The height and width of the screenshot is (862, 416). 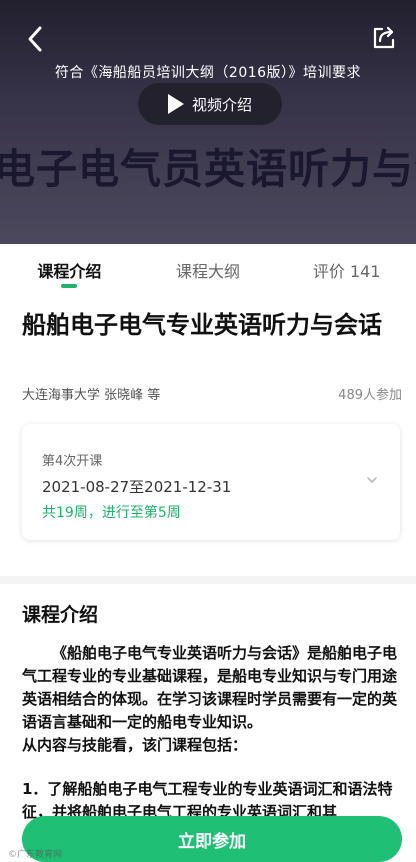 What do you see at coordinates (175, 104) in the screenshot?
I see `play-icon` at bounding box center [175, 104].